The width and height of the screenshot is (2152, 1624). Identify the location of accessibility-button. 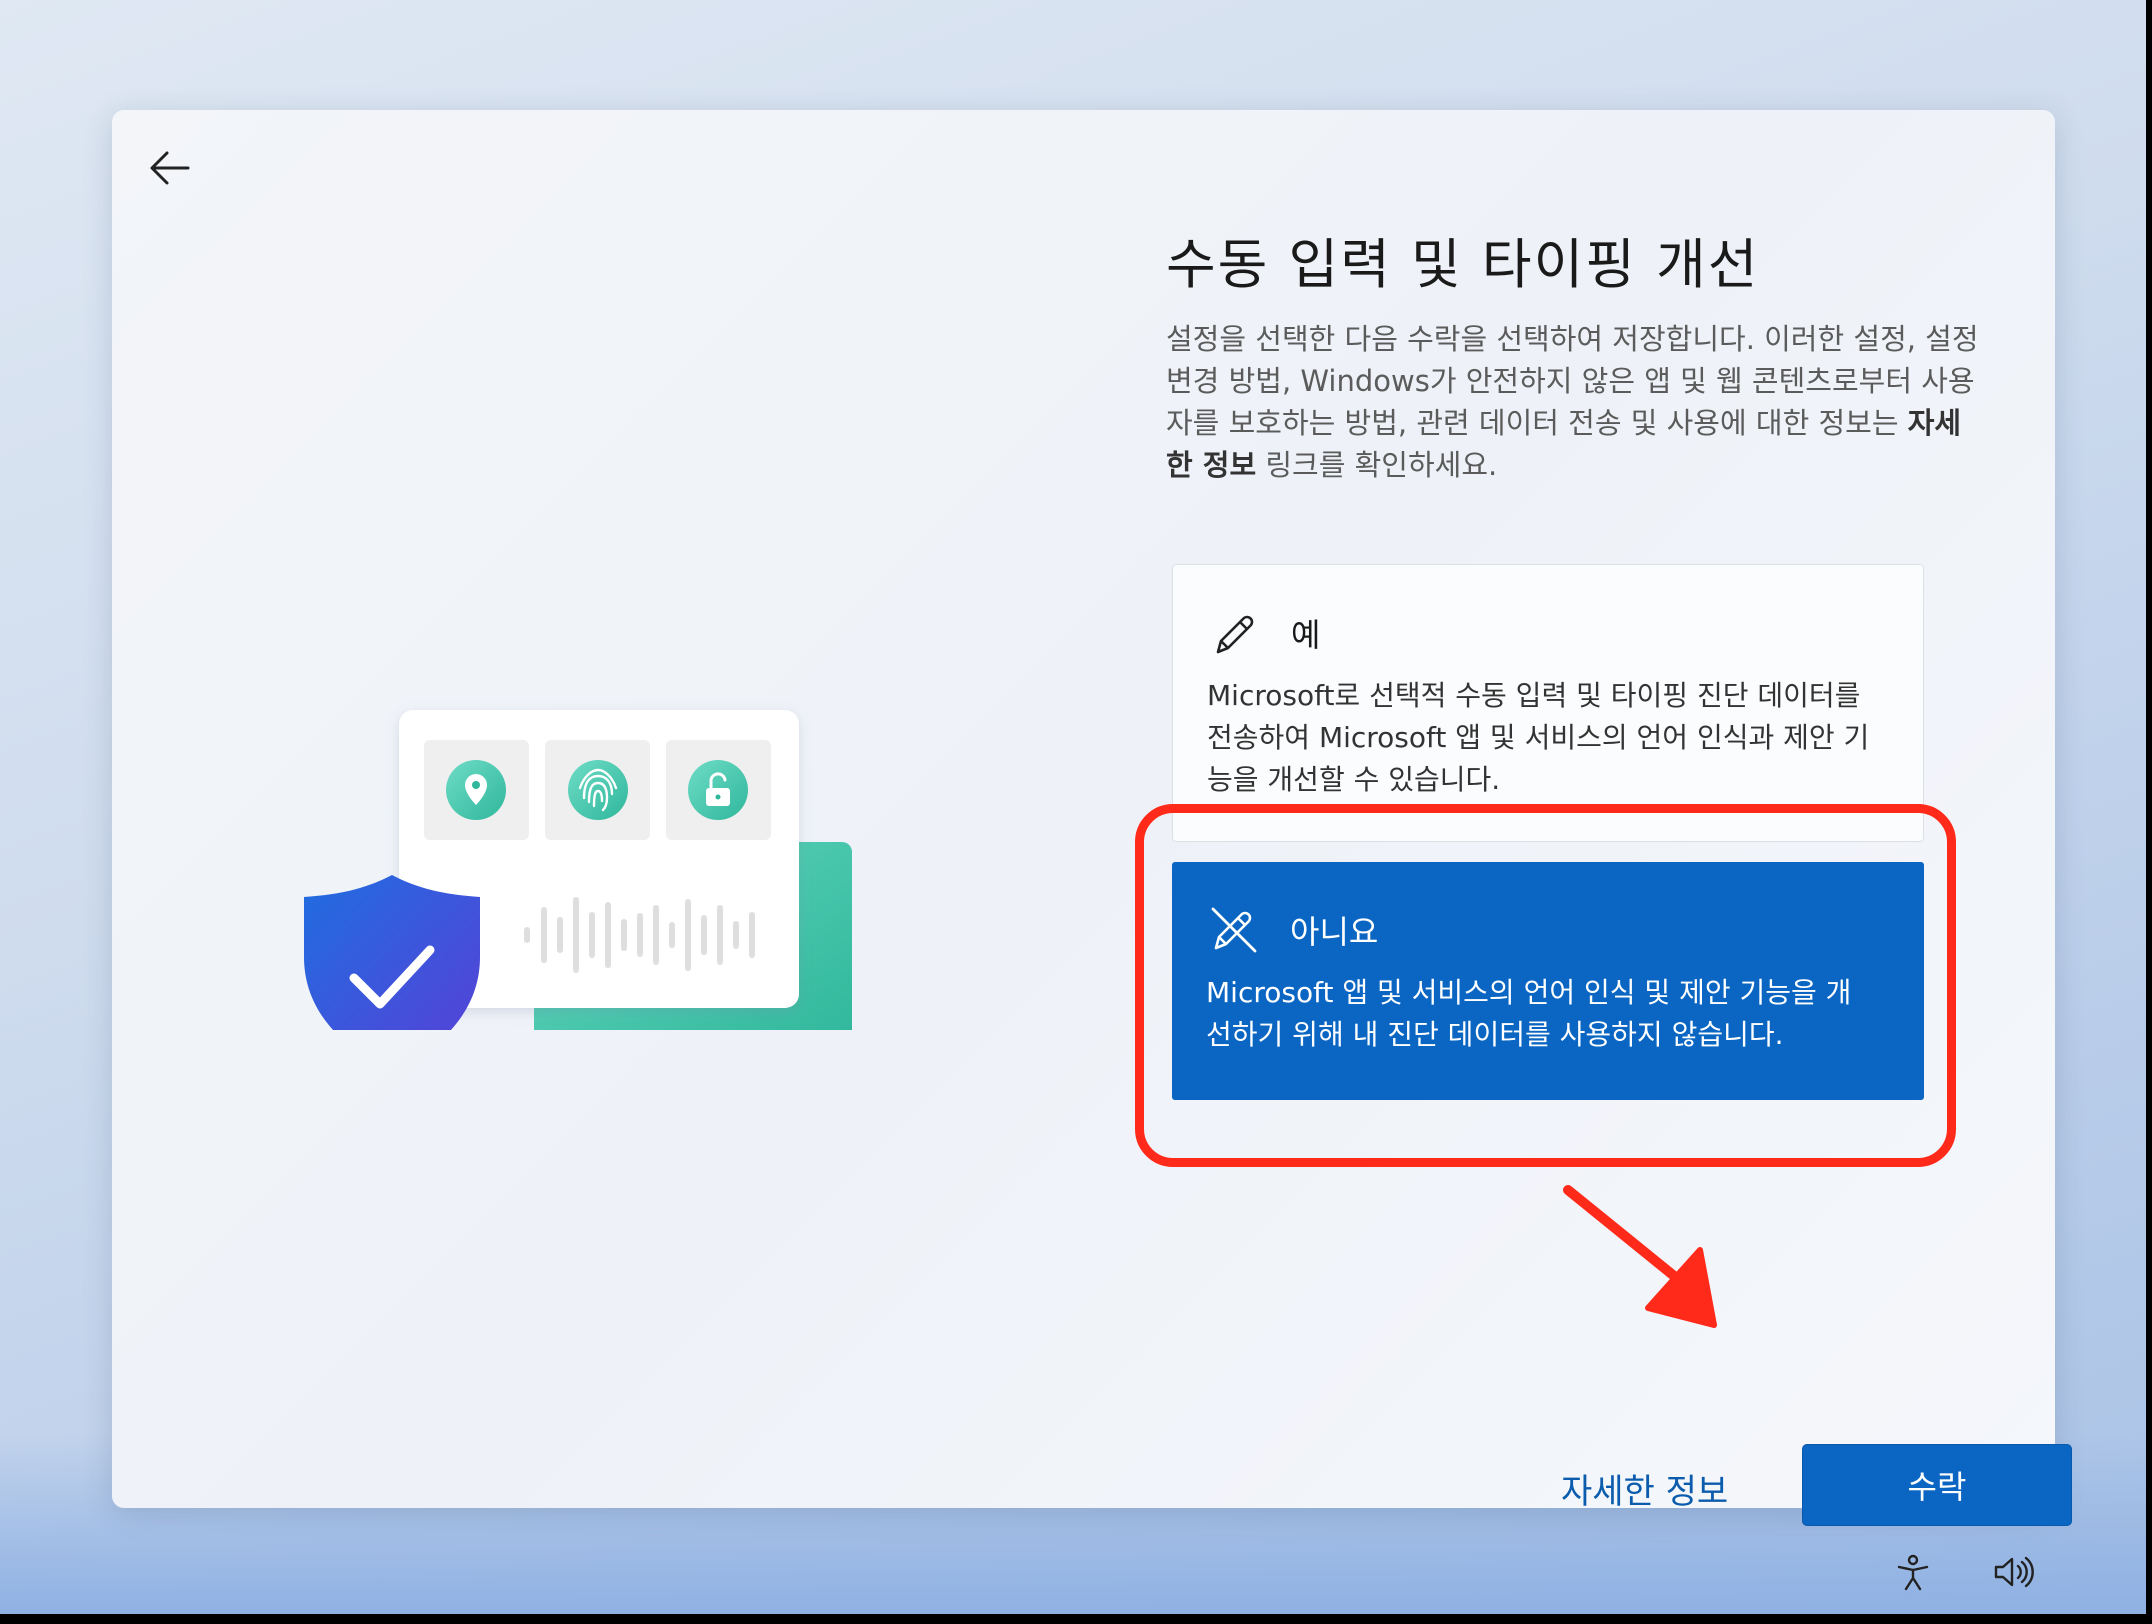
(1913, 1572).